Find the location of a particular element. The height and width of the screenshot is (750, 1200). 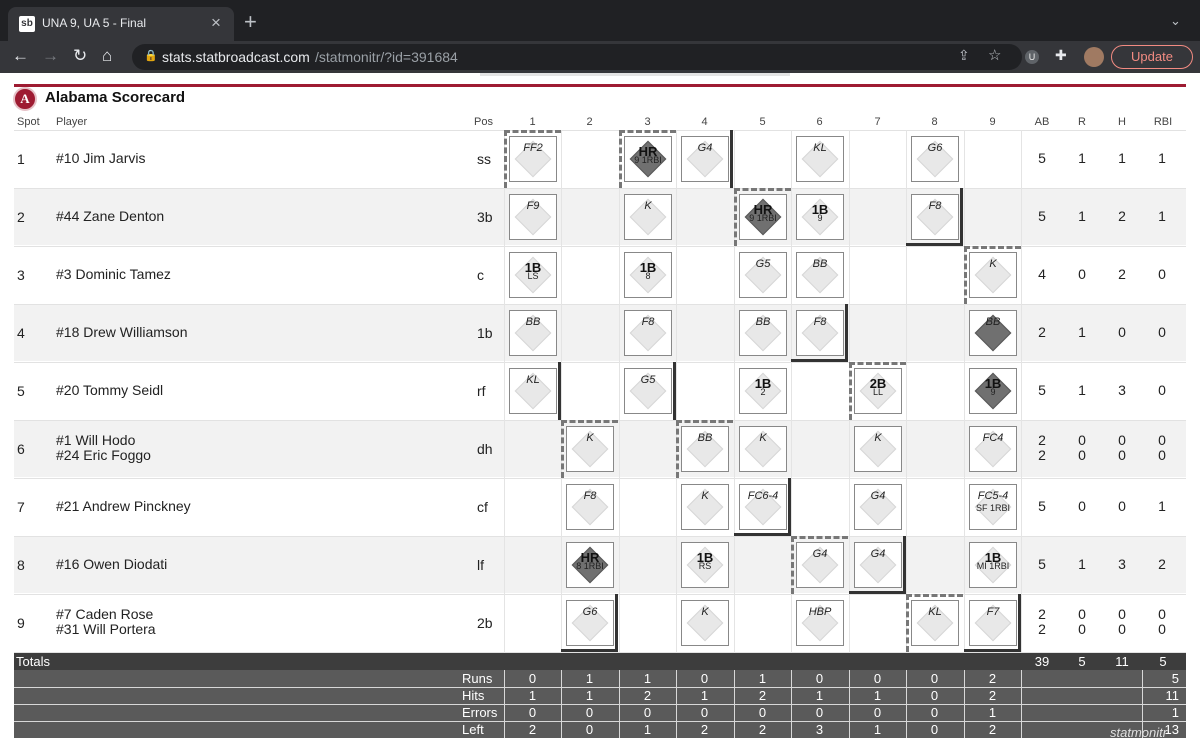

play-result: G4 is located at coordinates (878, 496).